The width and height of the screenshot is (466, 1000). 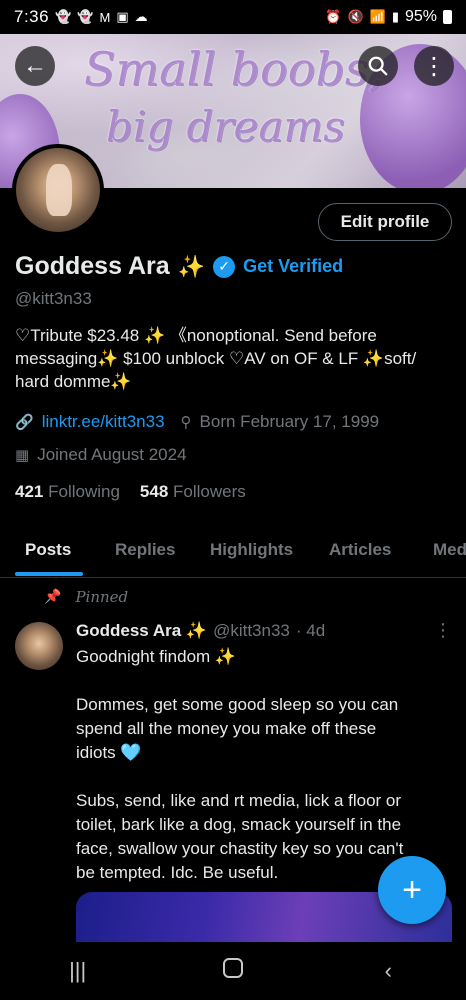 I want to click on search-button, so click(x=378, y=66).